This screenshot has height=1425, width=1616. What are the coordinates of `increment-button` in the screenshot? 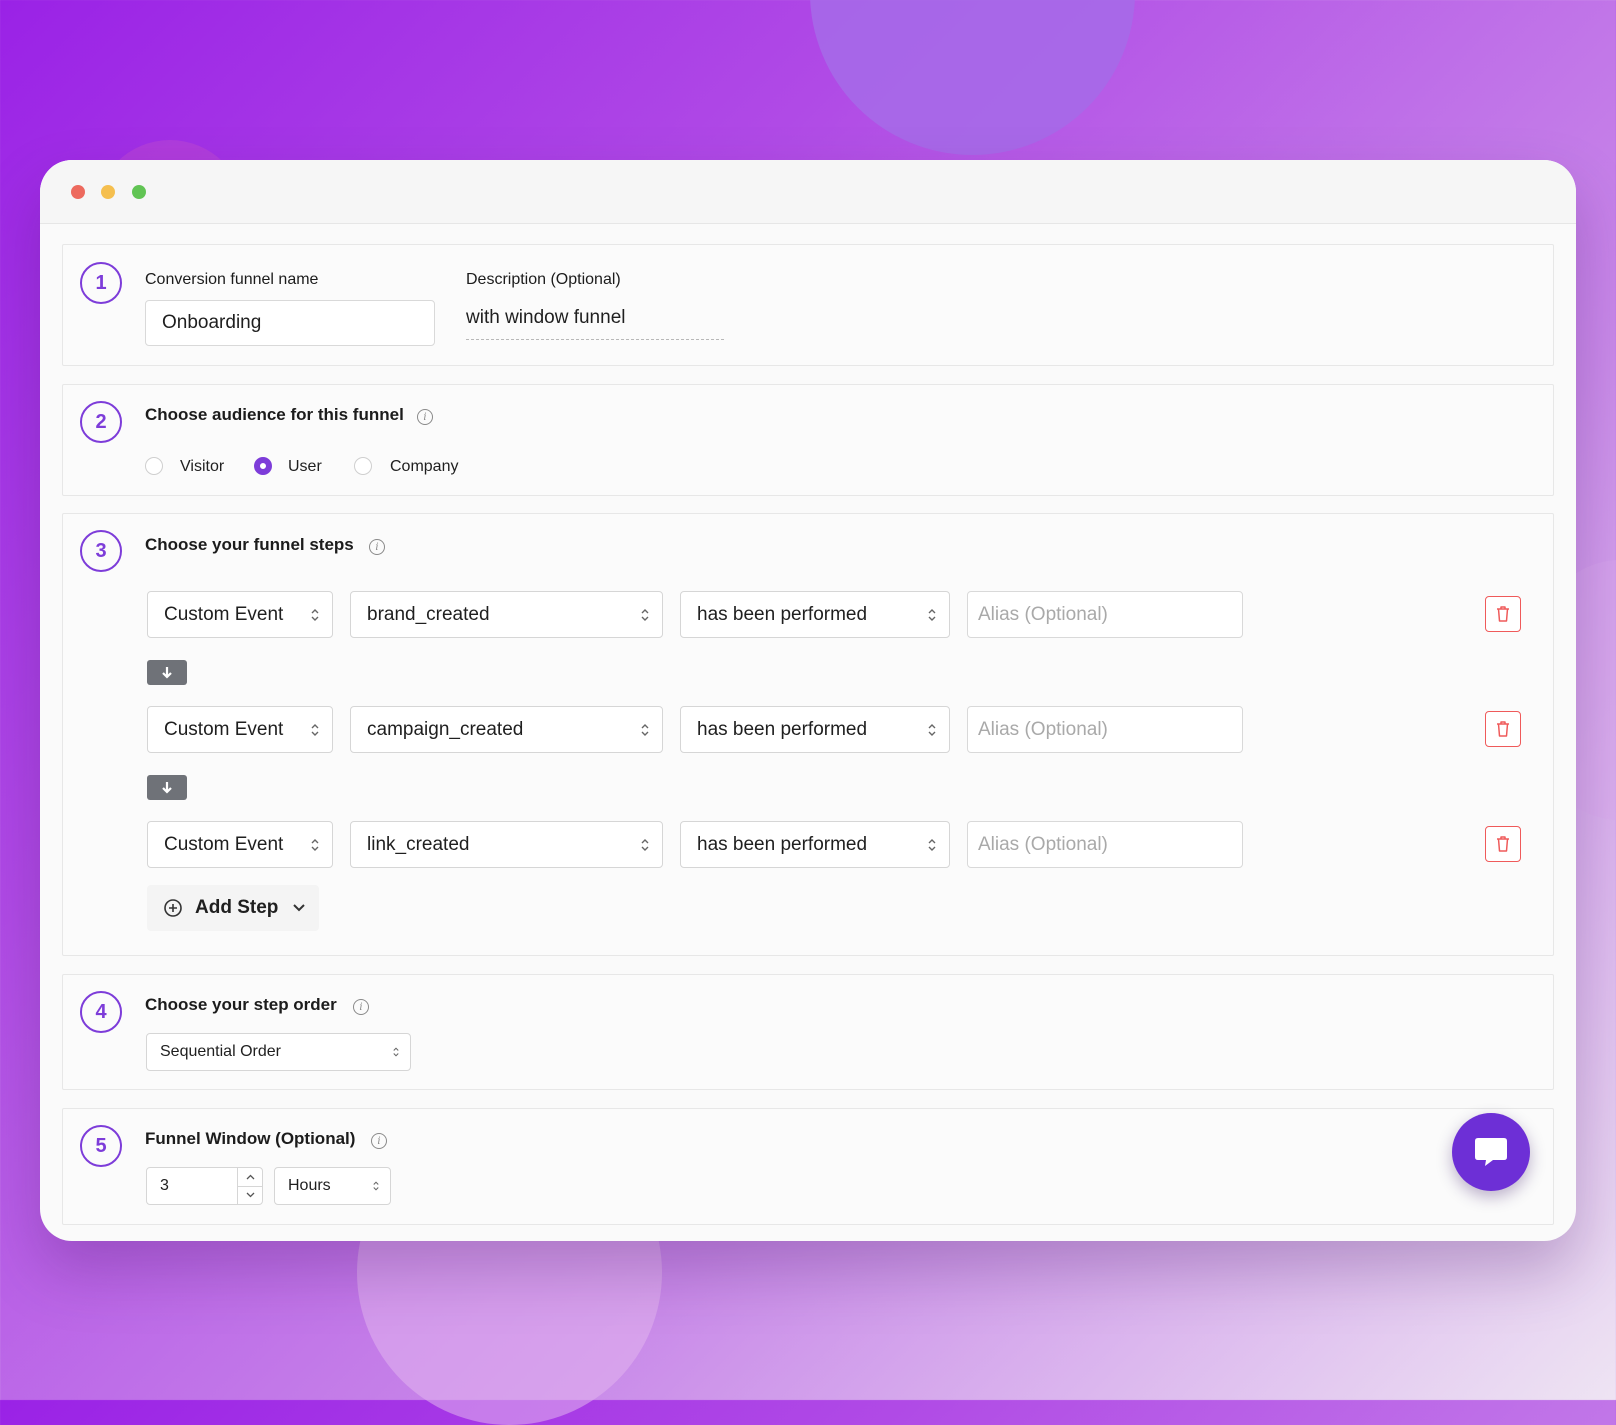 It's located at (250, 1177).